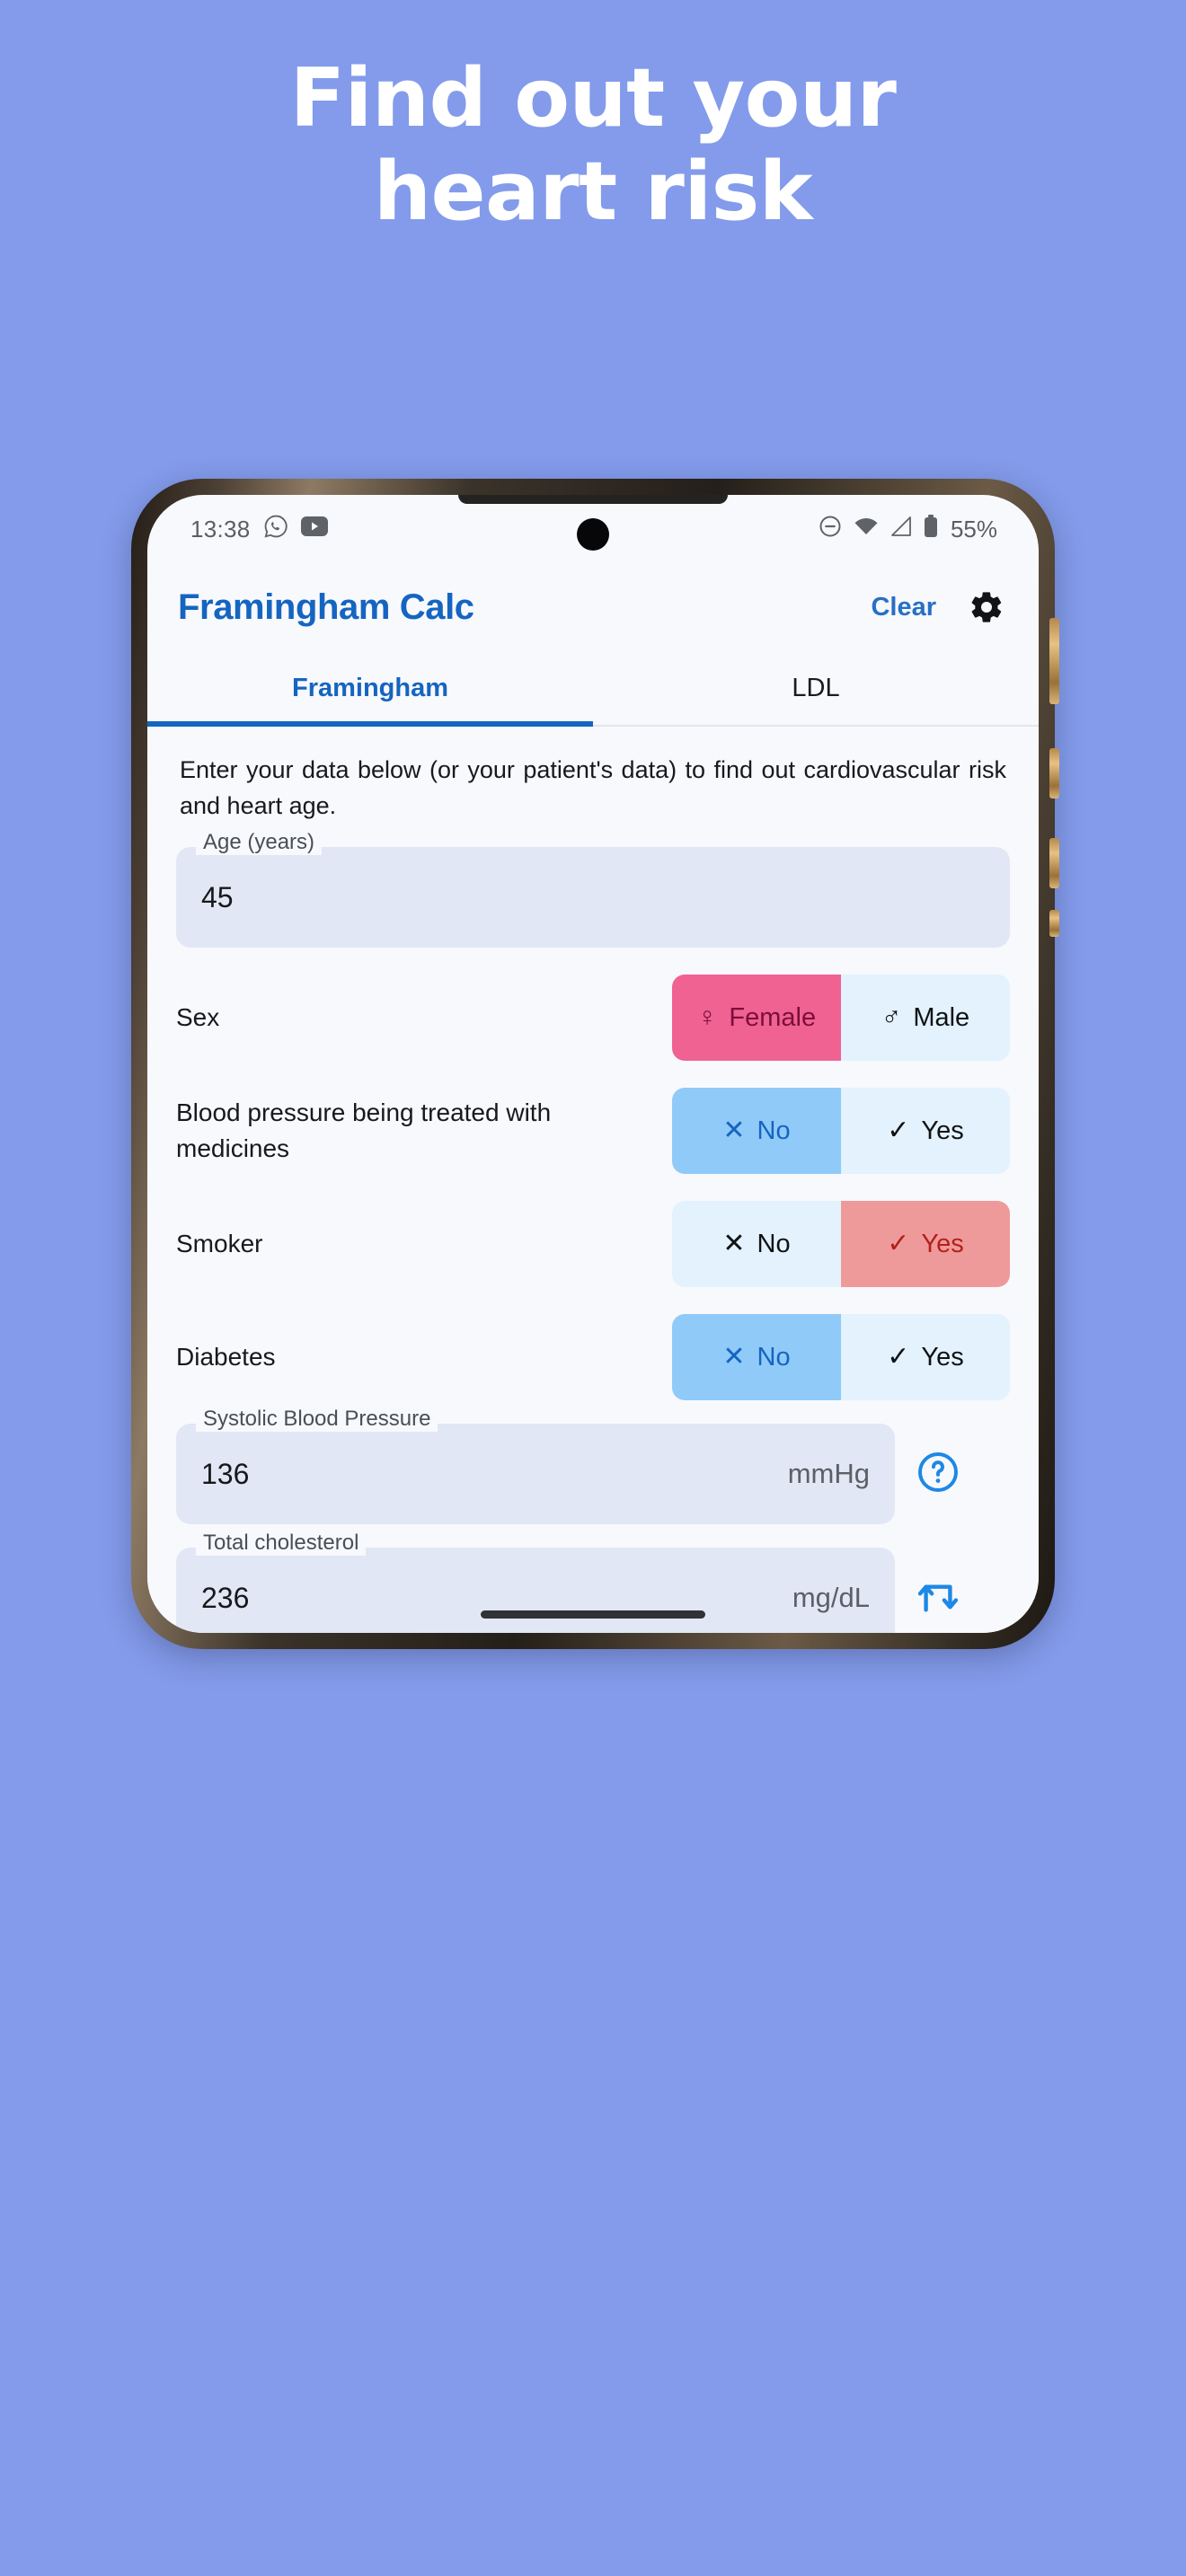 The image size is (1186, 2576). I want to click on systolic-value: 136, so click(225, 1473).